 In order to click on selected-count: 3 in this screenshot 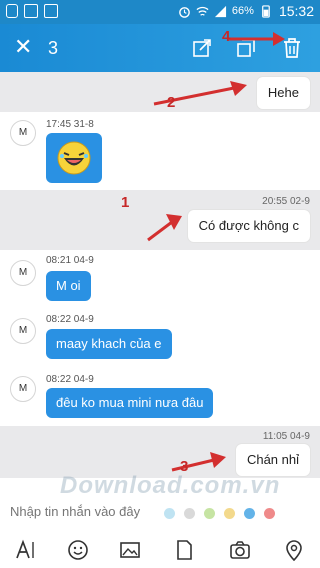, I will do `click(53, 48)`.